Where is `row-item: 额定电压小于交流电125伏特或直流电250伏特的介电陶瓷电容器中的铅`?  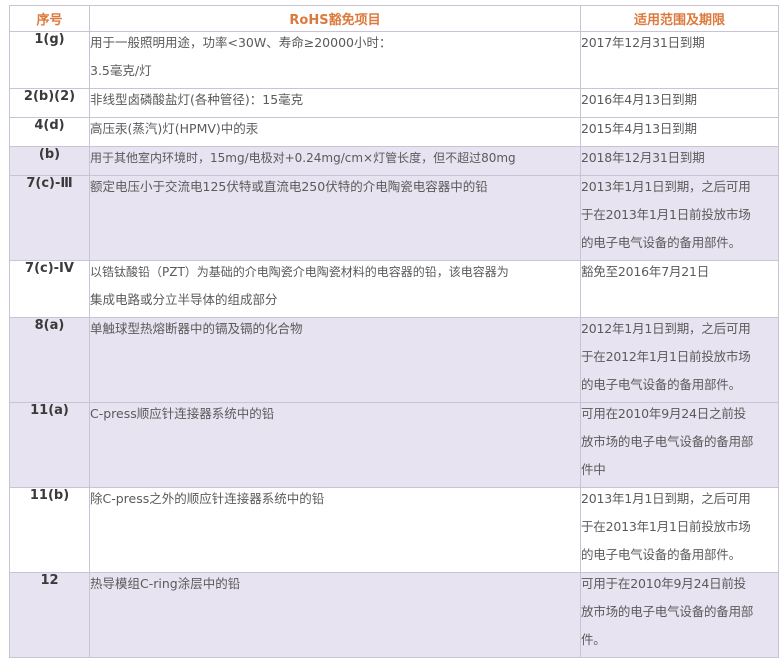 row-item: 额定电压小于交流电125伏特或直流电250伏特的介电陶瓷电容器中的铅 is located at coordinates (335, 218).